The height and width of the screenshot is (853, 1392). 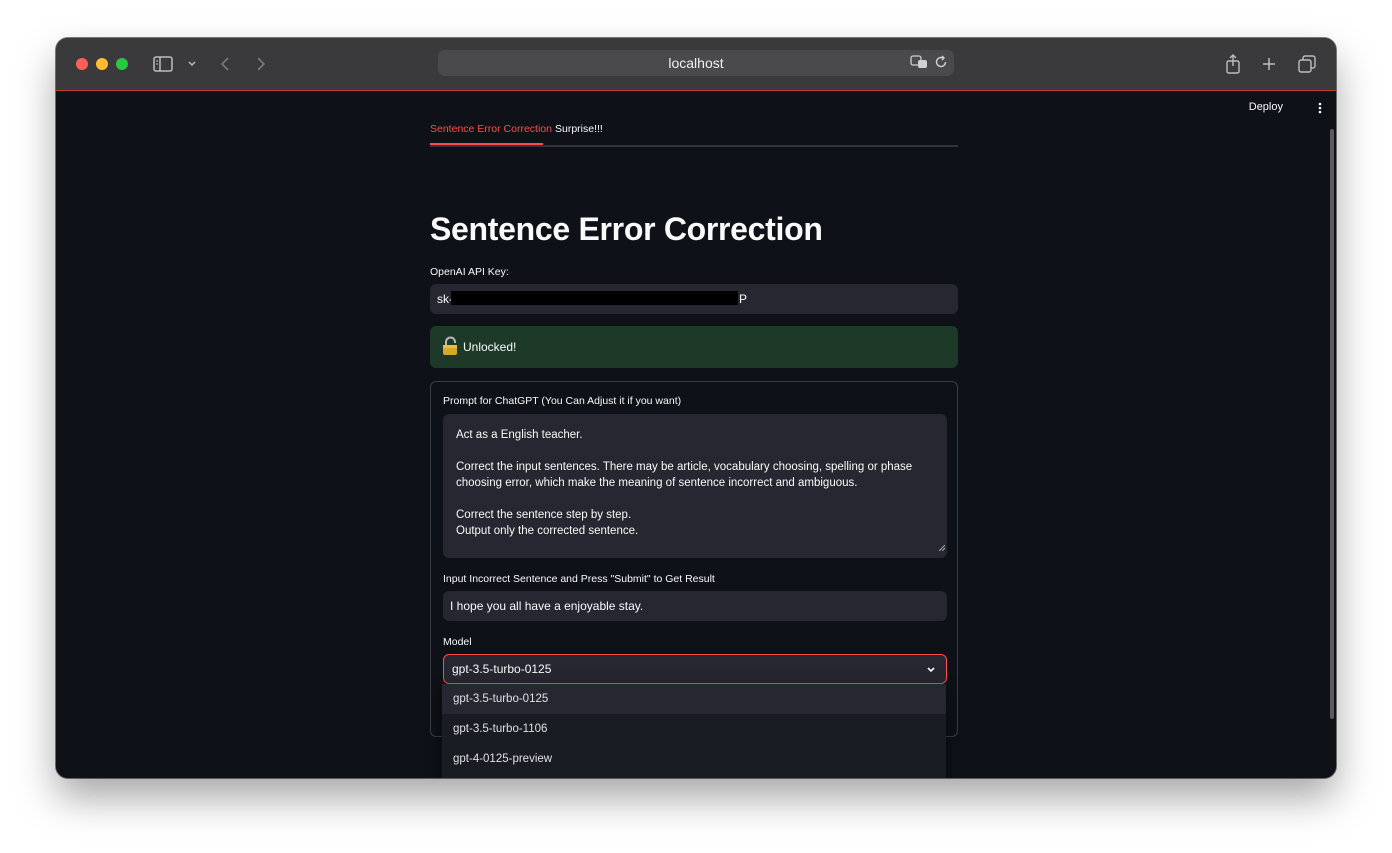 I want to click on prompt-line: Correct the sentence step by step., so click(x=544, y=515).